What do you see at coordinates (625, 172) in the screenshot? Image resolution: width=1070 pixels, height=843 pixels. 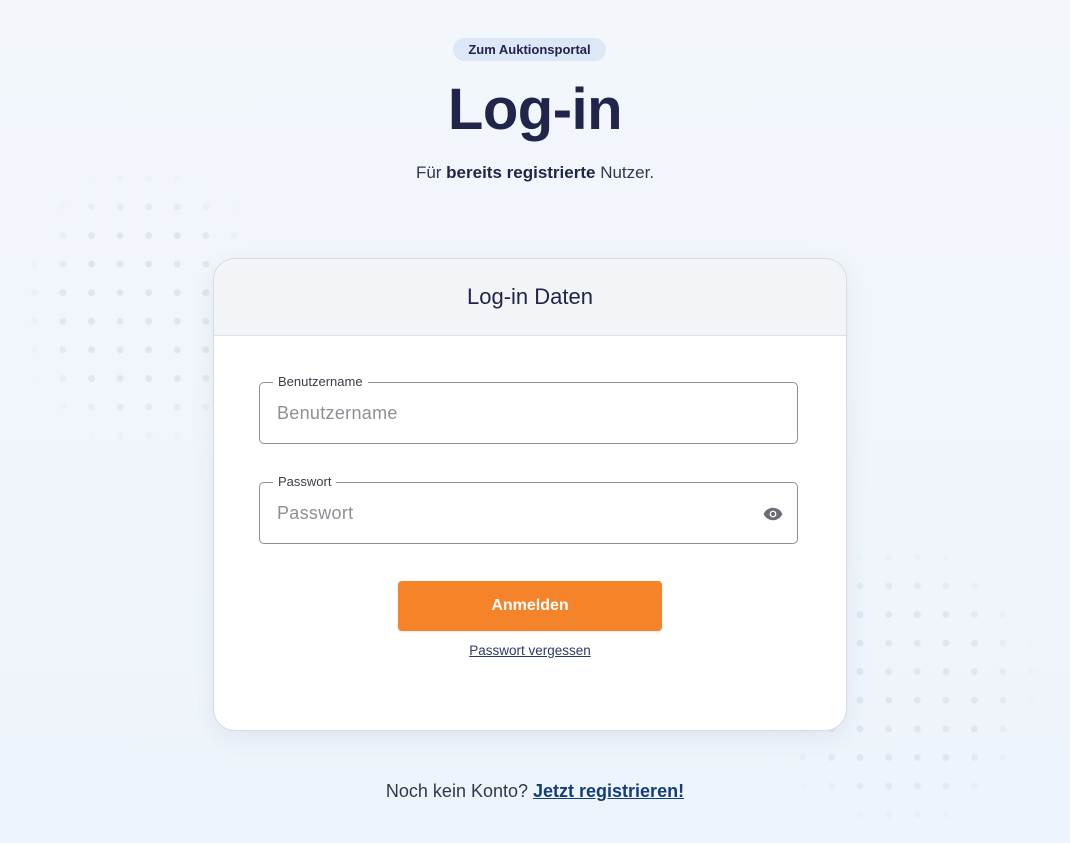 I see `subtitle-suffix: Nutzer.` at bounding box center [625, 172].